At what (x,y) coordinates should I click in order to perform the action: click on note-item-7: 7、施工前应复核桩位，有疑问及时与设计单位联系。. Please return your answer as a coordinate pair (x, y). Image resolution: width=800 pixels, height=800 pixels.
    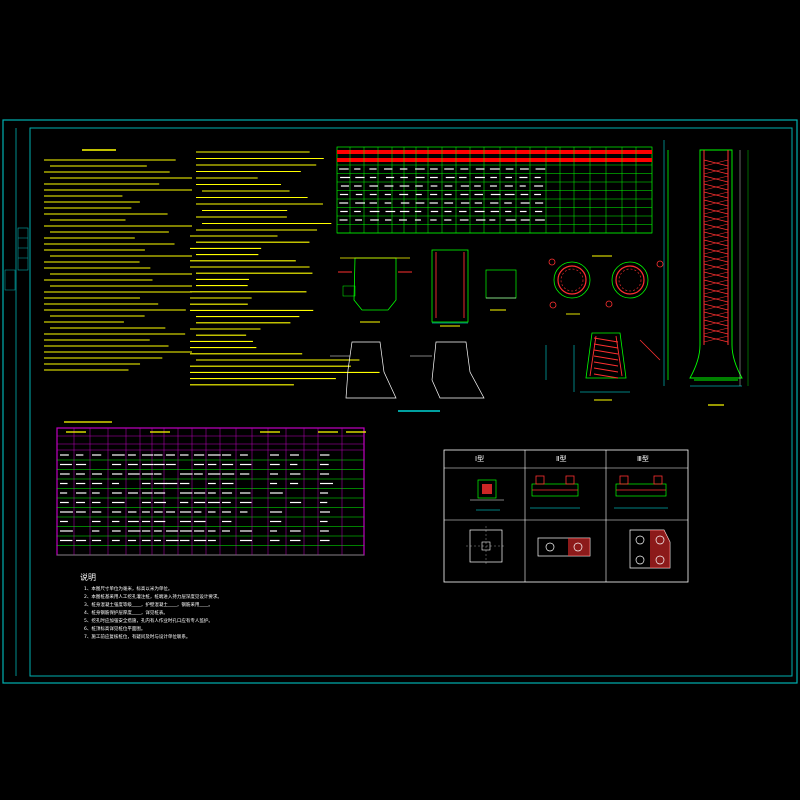
    Looking at the image, I should click on (137, 637).